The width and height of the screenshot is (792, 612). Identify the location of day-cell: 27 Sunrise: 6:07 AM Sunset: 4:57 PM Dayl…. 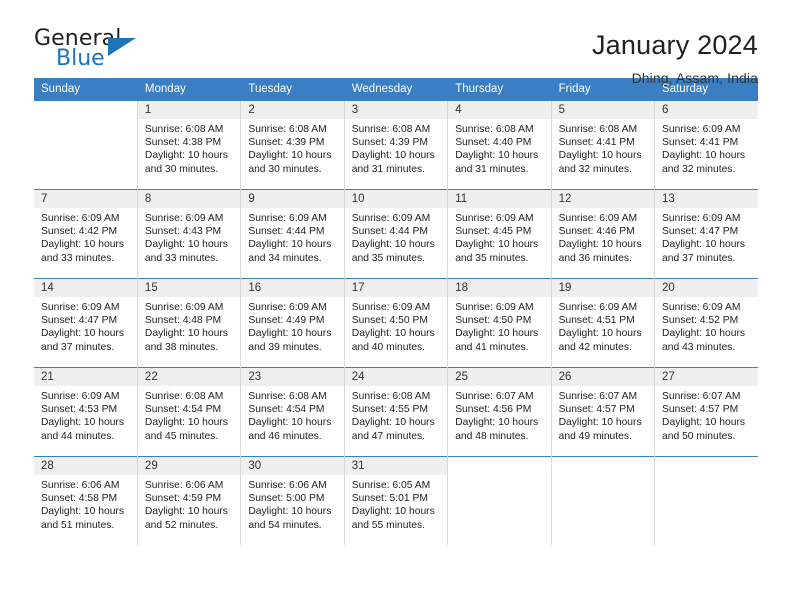
(706, 412).